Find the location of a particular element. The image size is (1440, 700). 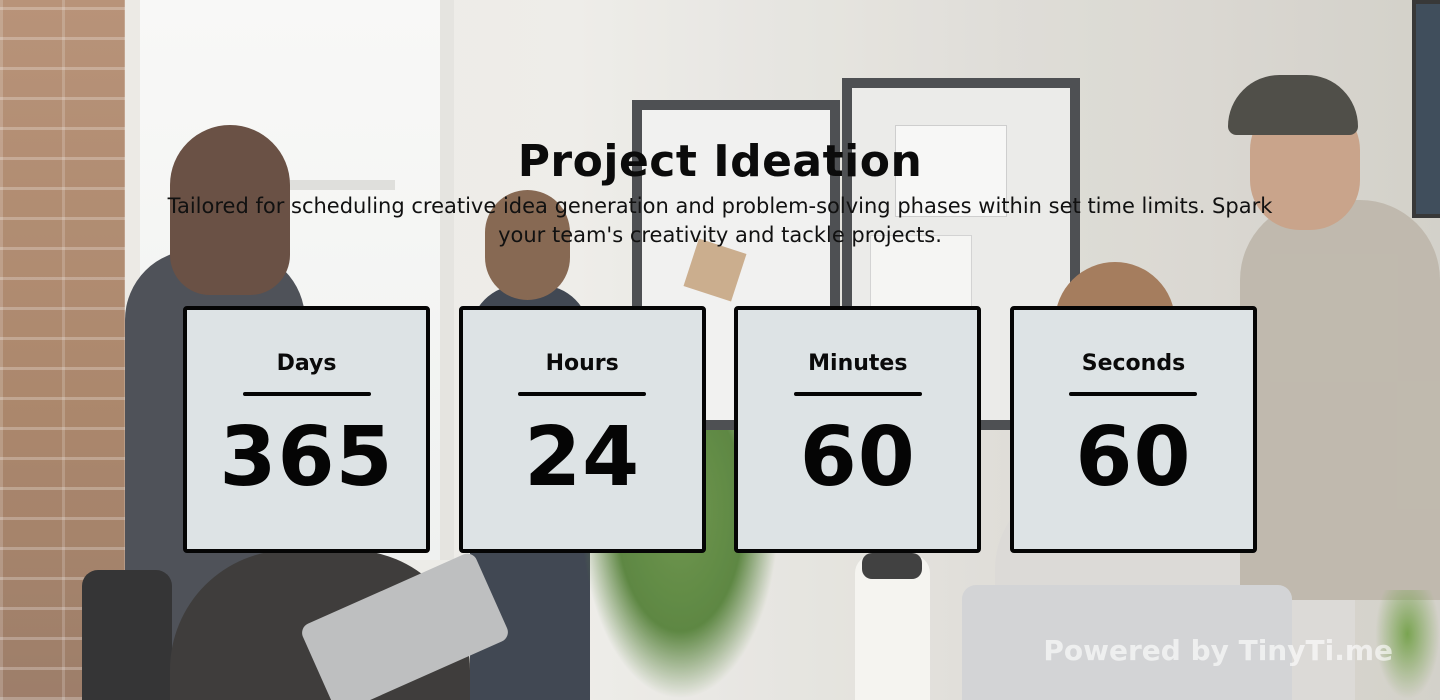

timer-label-seconds: Seconds is located at coordinates (1133, 363).